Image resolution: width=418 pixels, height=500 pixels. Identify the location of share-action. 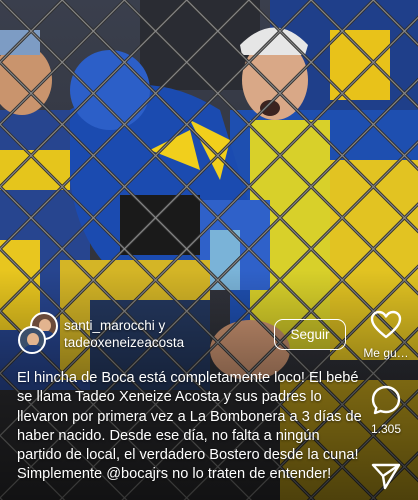
(386, 476).